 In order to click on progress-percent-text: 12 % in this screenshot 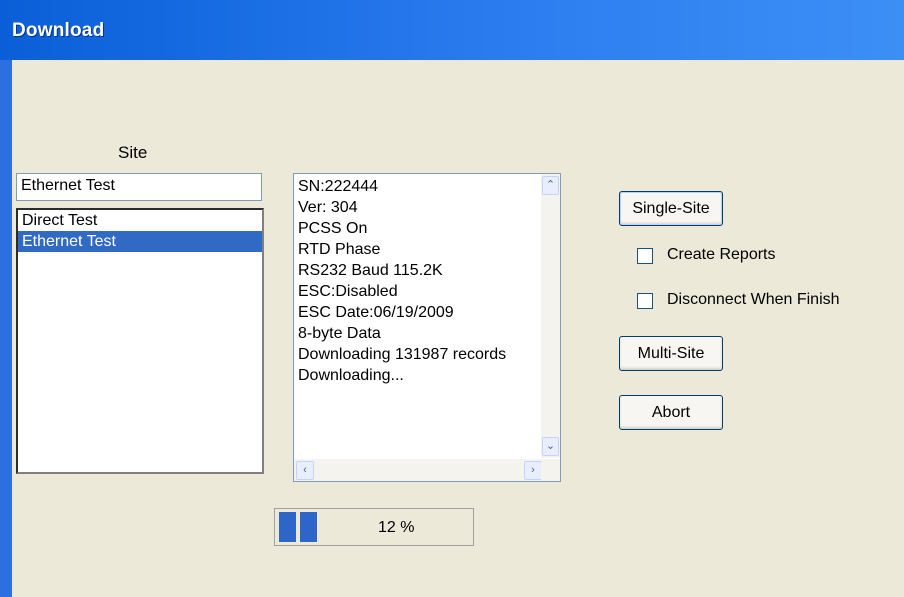, I will do `click(396, 527)`.